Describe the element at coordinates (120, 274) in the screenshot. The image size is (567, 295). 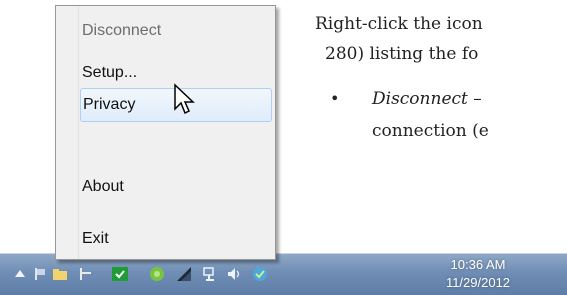
I see `green-check-icon` at that location.